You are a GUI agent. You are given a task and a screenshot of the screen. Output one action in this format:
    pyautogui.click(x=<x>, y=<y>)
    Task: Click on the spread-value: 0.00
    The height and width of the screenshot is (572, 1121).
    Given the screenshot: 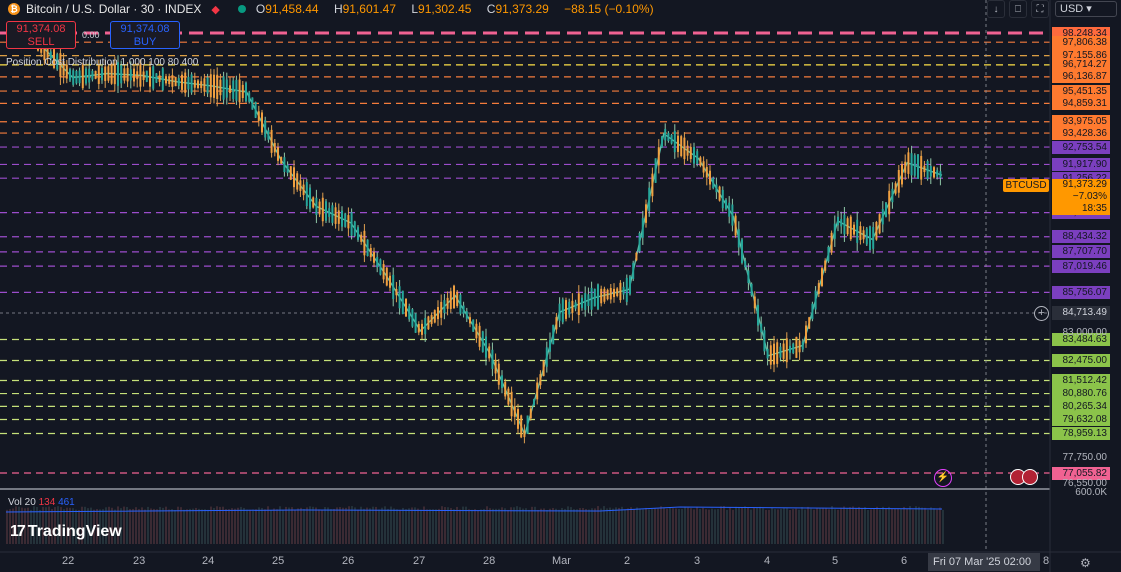 What is the action you would take?
    pyautogui.click(x=91, y=35)
    